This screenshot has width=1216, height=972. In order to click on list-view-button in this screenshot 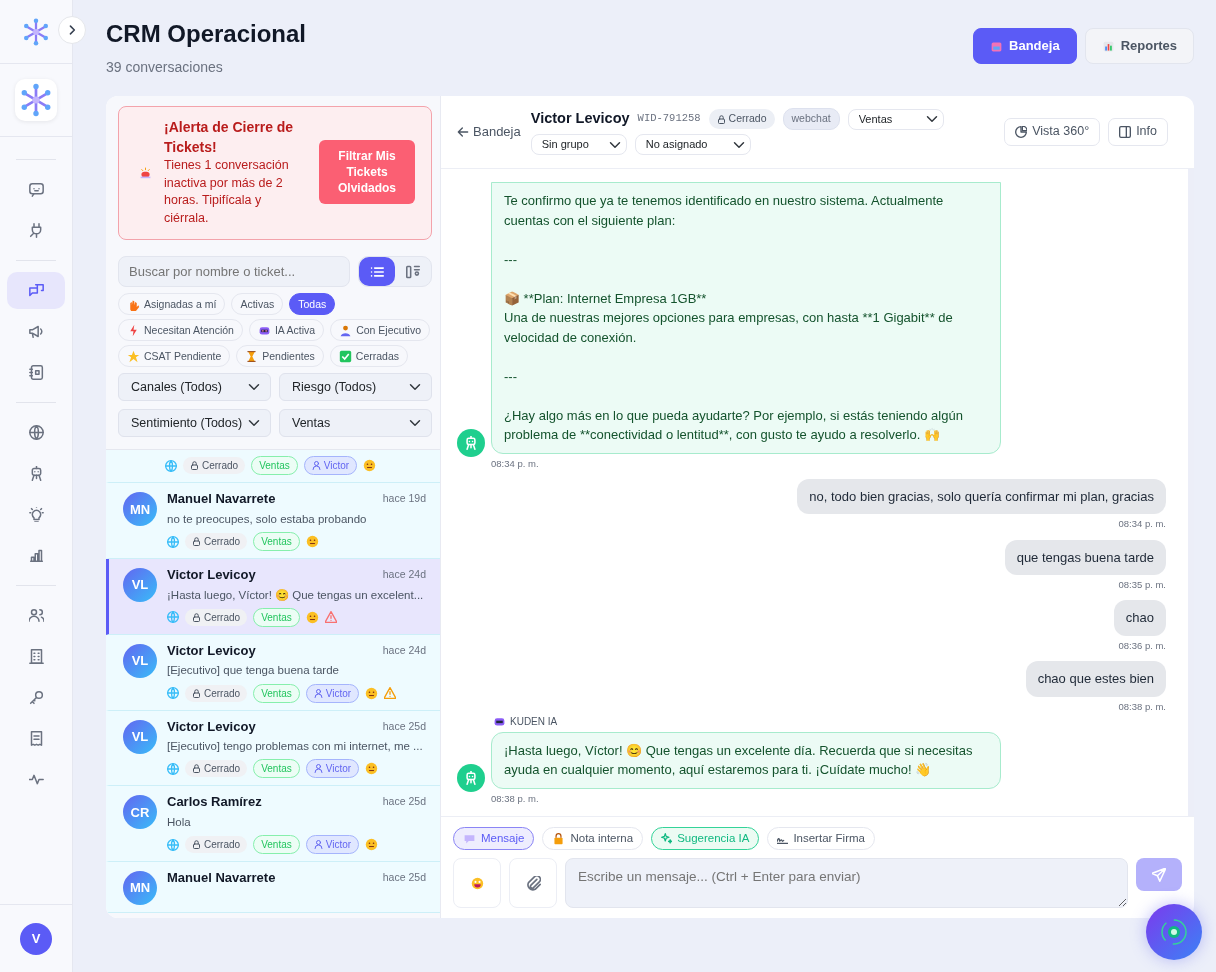, I will do `click(377, 272)`.